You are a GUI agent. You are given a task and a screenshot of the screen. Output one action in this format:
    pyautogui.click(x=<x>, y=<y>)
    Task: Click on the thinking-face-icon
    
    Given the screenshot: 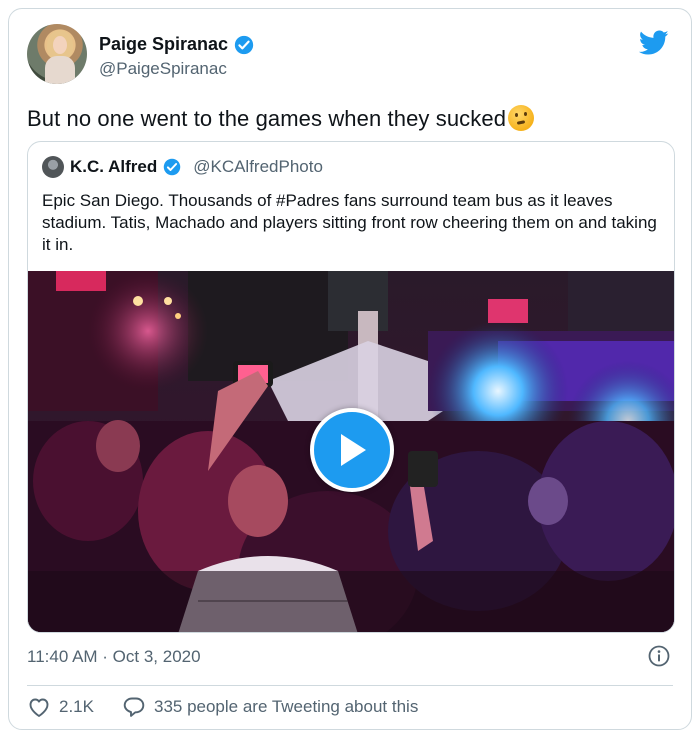 What is the action you would take?
    pyautogui.click(x=521, y=118)
    